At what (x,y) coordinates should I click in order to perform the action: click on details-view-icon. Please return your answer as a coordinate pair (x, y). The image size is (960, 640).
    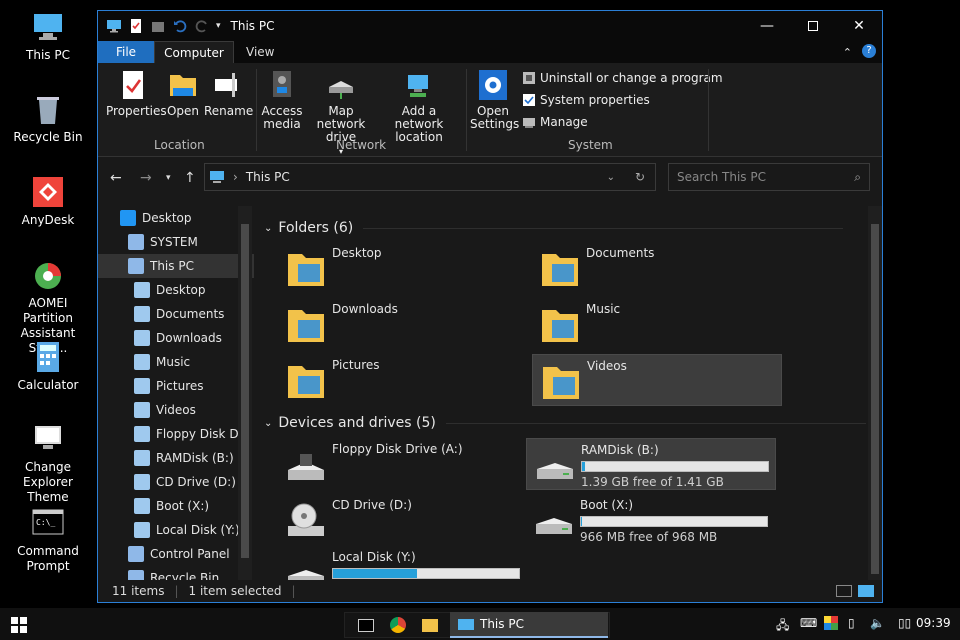
    Looking at the image, I should click on (844, 591).